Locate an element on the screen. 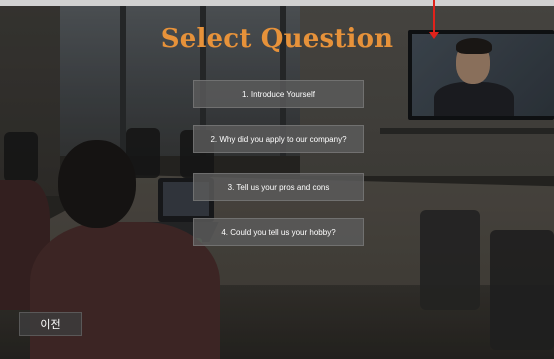  back-button: 이전 is located at coordinates (50, 324).